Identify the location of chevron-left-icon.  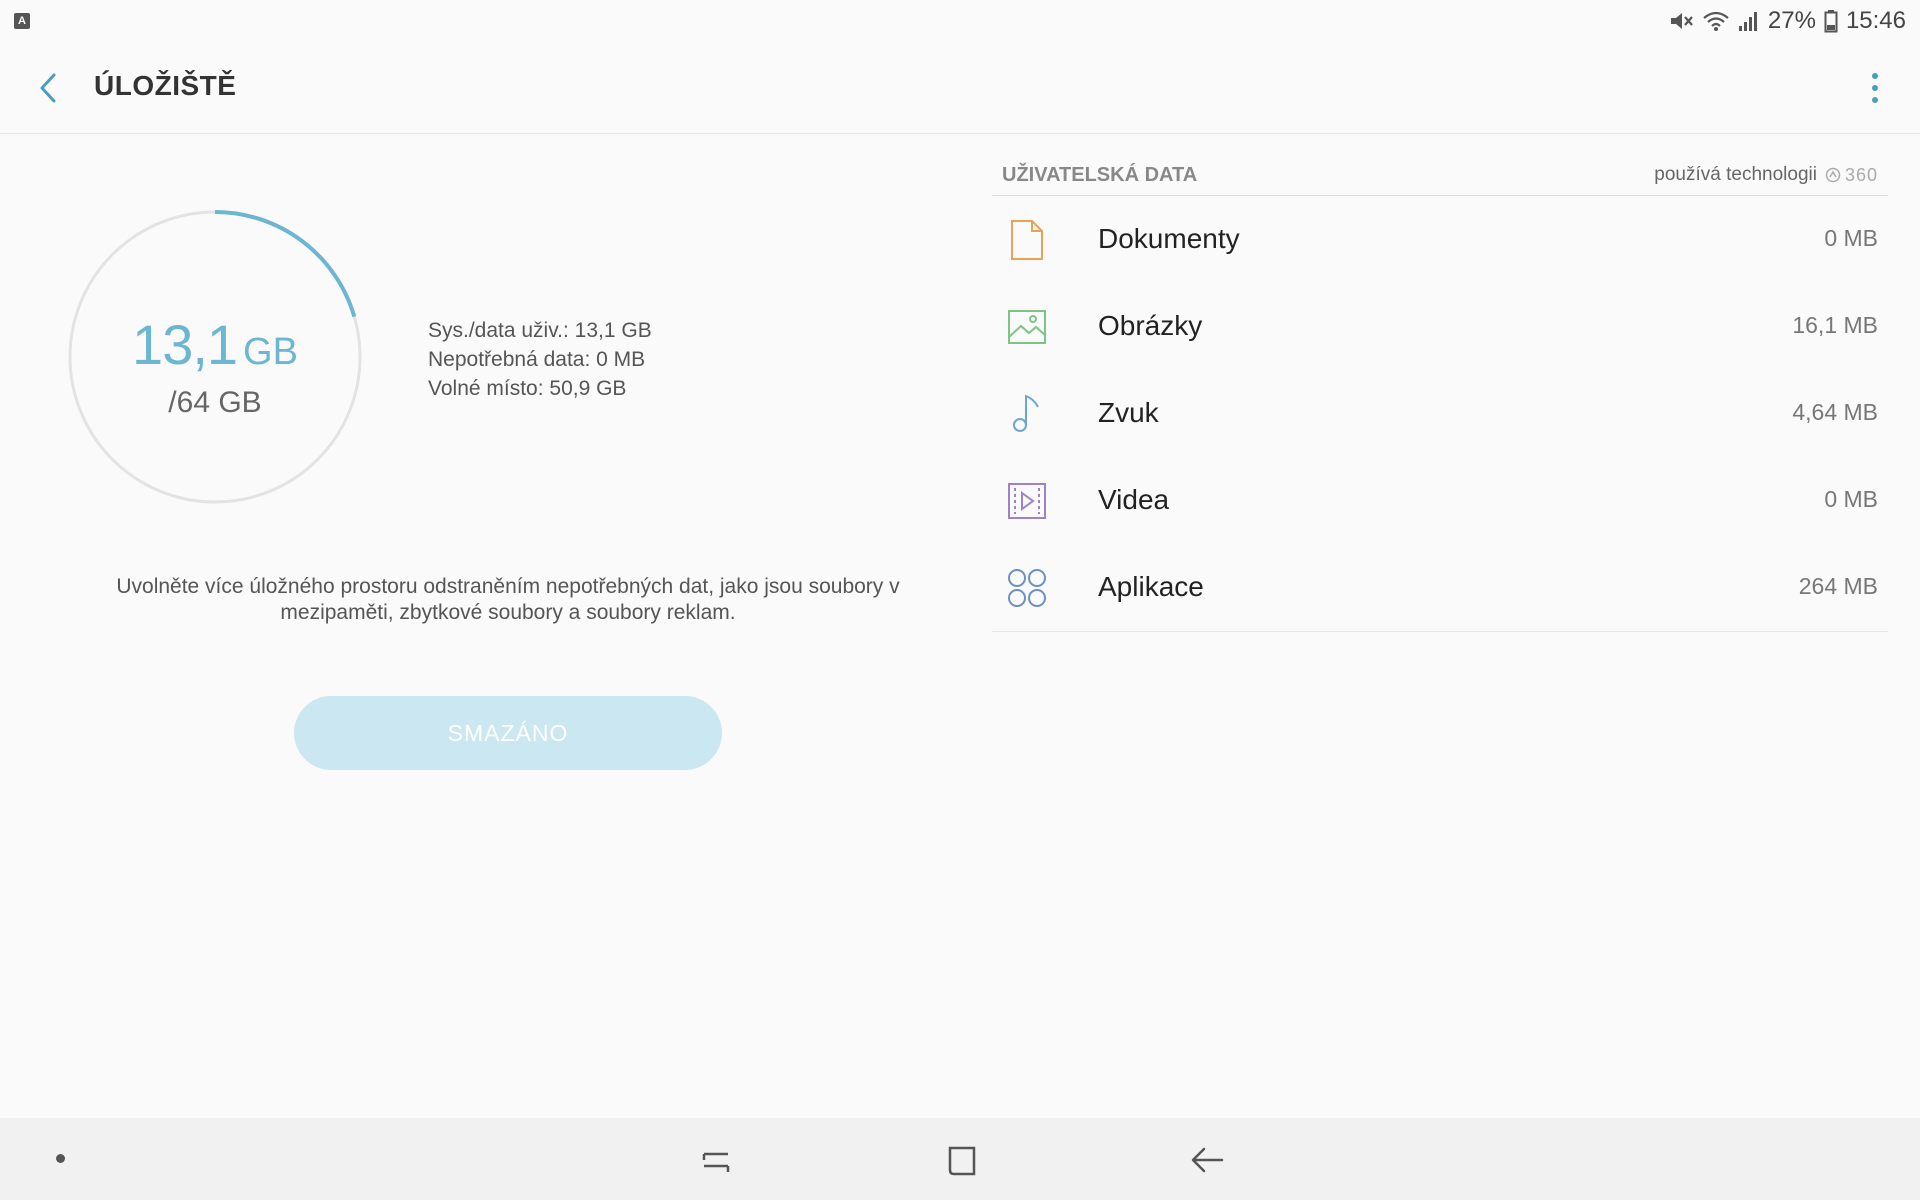
(48, 88).